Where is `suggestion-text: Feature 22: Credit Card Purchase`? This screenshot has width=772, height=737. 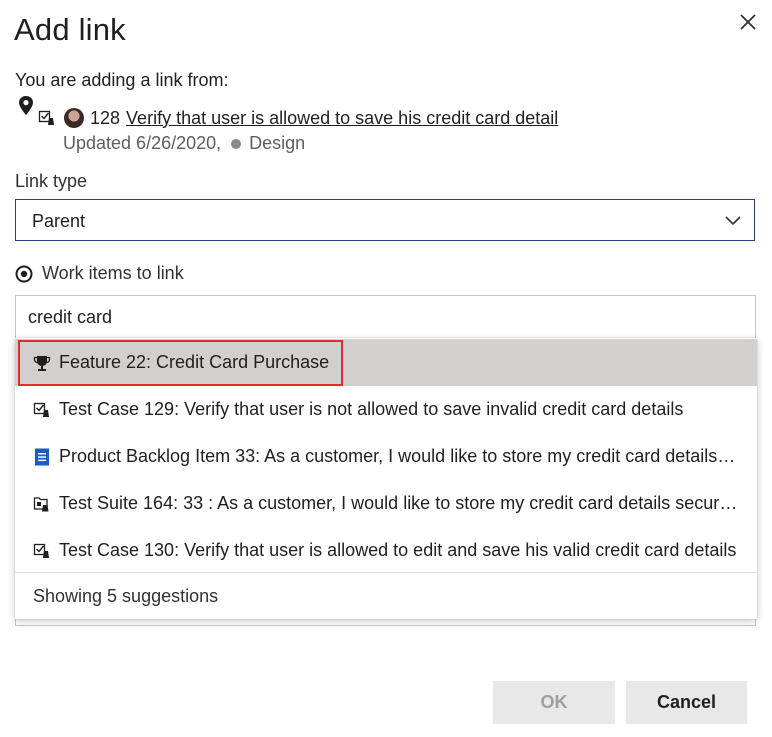 suggestion-text: Feature 22: Credit Card Purchase is located at coordinates (194, 362).